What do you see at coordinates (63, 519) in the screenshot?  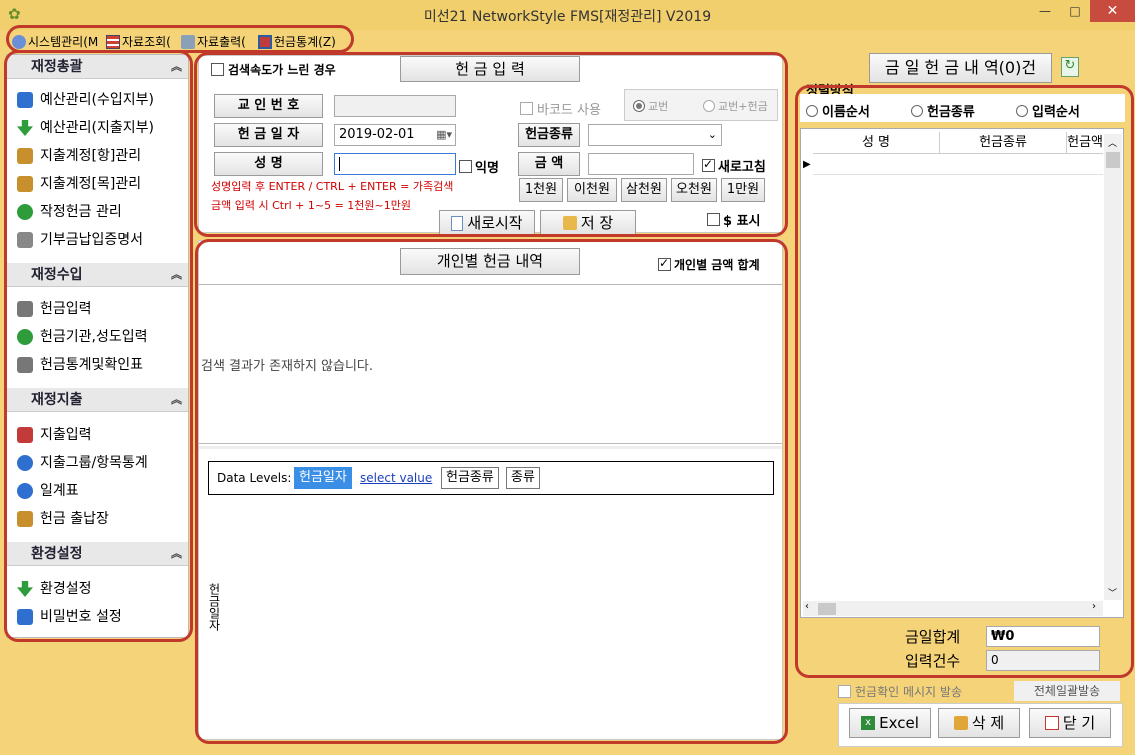 I see `sidebar-item-cash-book: 헌금 출납장` at bounding box center [63, 519].